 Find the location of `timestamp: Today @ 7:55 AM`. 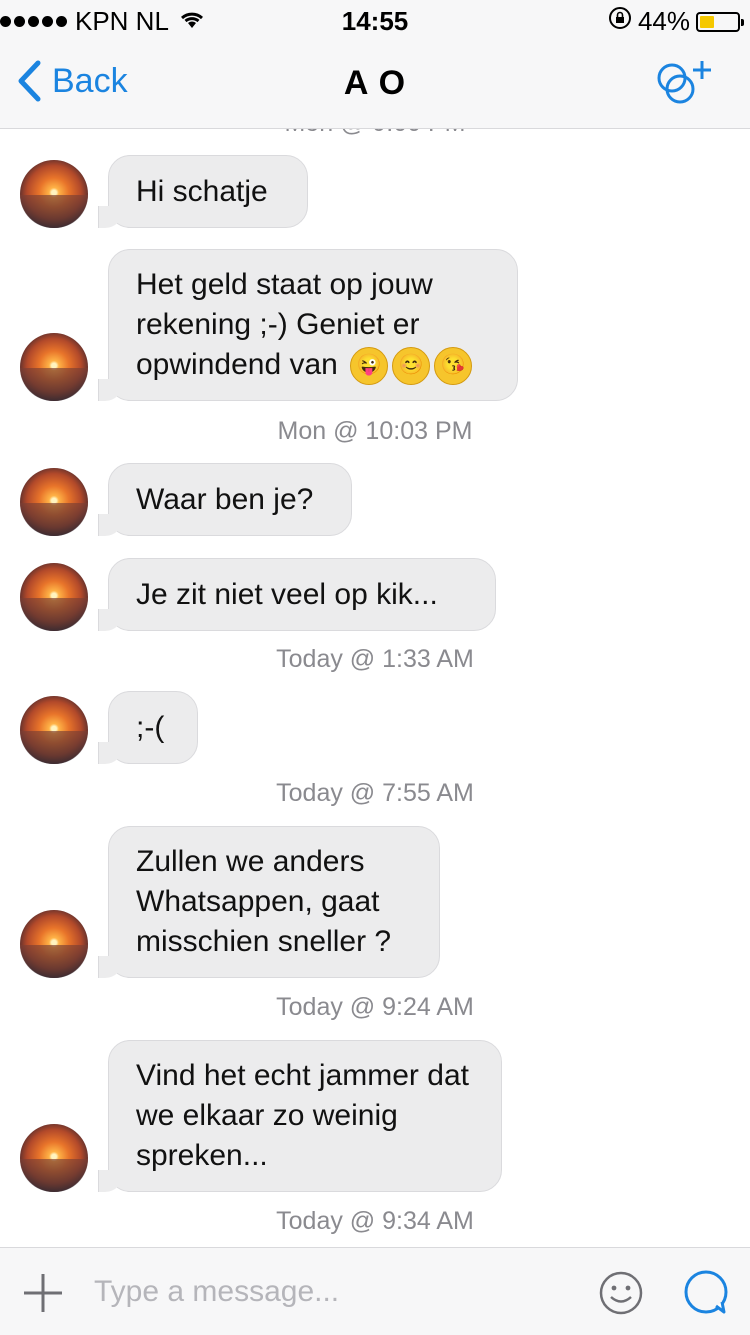

timestamp: Today @ 7:55 AM is located at coordinates (375, 793).